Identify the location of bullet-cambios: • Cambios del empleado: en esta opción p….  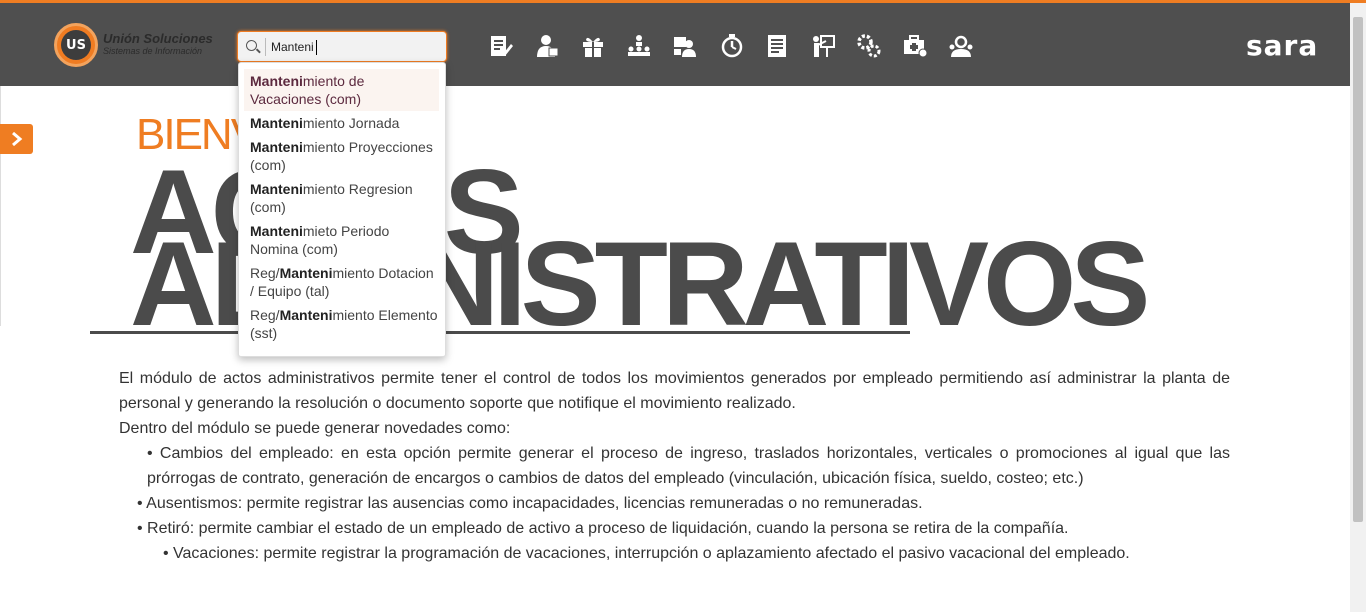
(688, 466).